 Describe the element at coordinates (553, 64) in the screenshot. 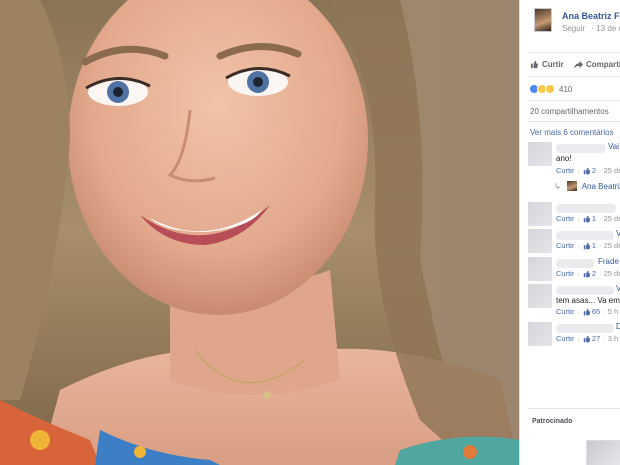

I see `like-label: Curtir` at that location.